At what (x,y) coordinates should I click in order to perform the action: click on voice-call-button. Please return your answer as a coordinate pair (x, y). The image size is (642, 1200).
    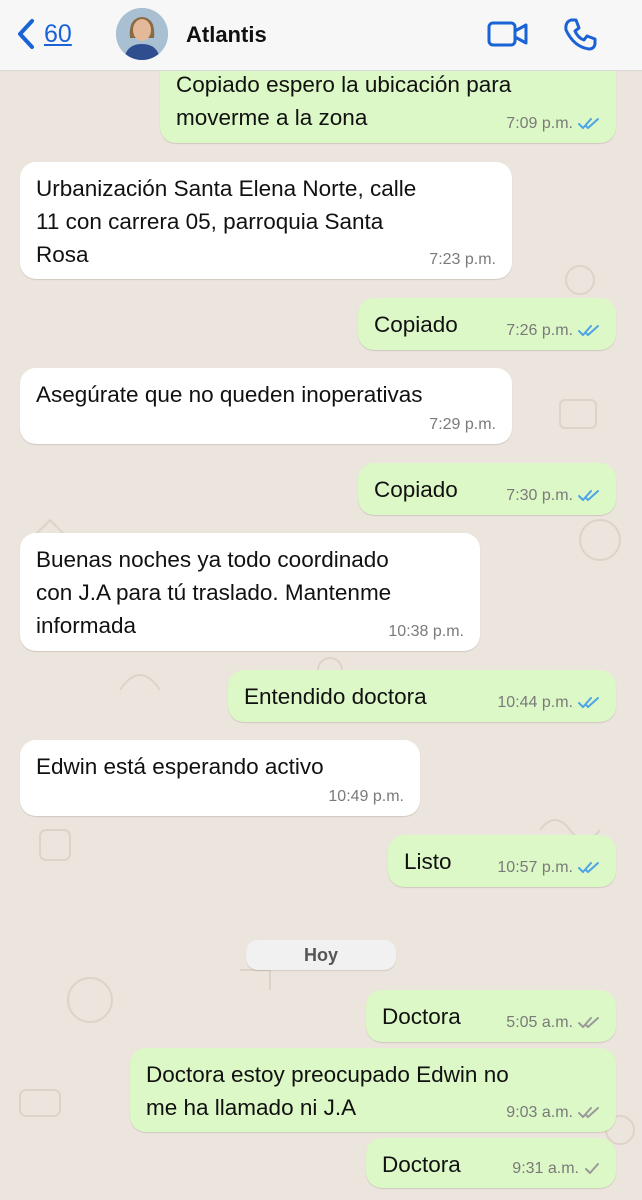
    Looking at the image, I should click on (580, 36).